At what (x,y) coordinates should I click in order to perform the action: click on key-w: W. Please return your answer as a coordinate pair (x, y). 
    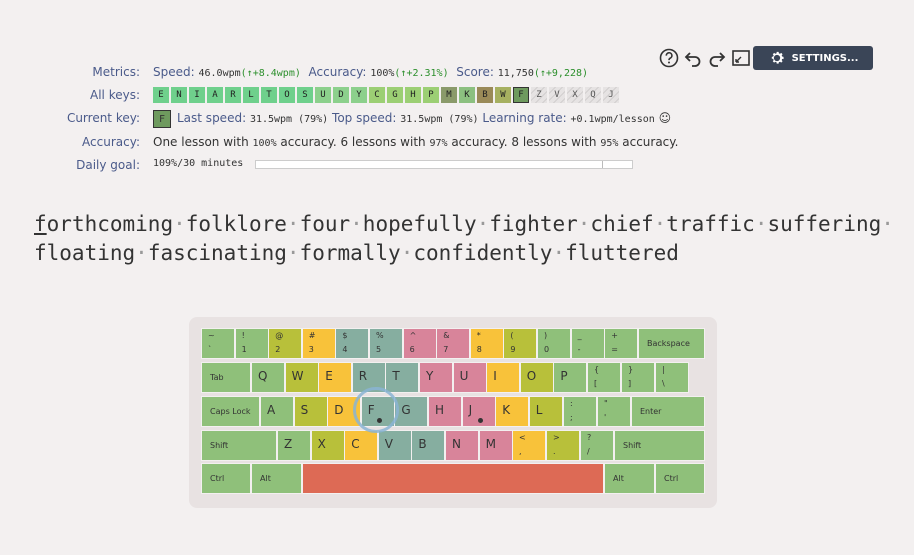
    Looking at the image, I should click on (301, 377).